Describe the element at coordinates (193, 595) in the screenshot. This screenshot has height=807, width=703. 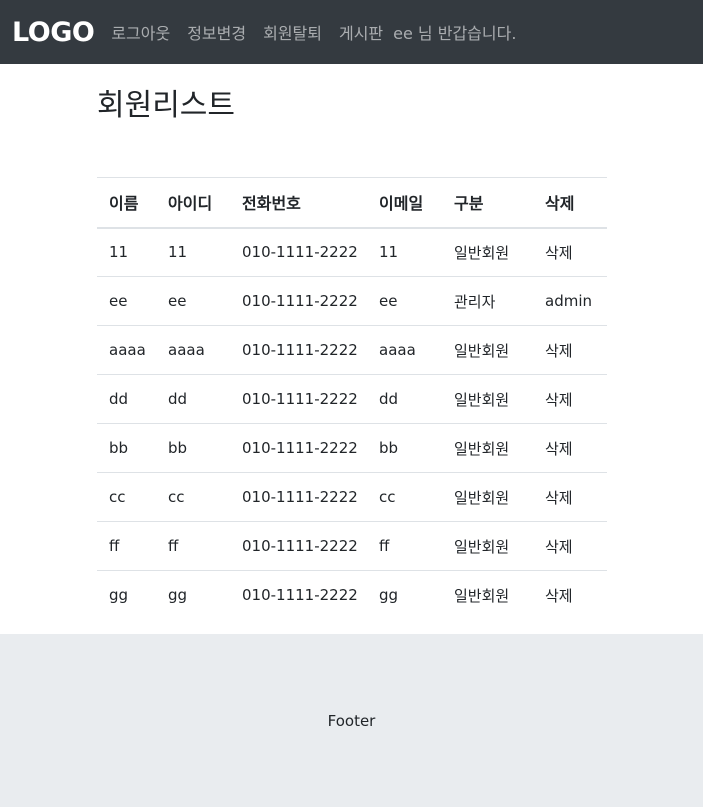
I see `cell-id: gg` at that location.